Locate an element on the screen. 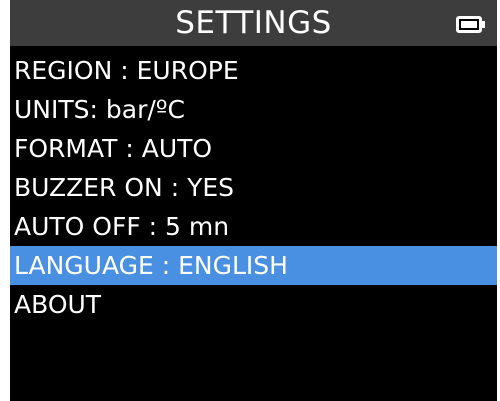 The image size is (500, 401). menu-item-region: REGION : EUROPE is located at coordinates (253, 70).